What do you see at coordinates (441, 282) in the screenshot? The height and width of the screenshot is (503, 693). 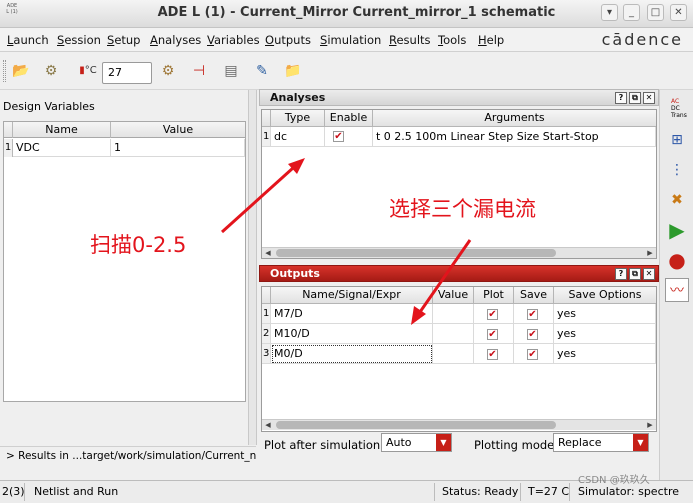 I see `arrow-to-outputs` at bounding box center [441, 282].